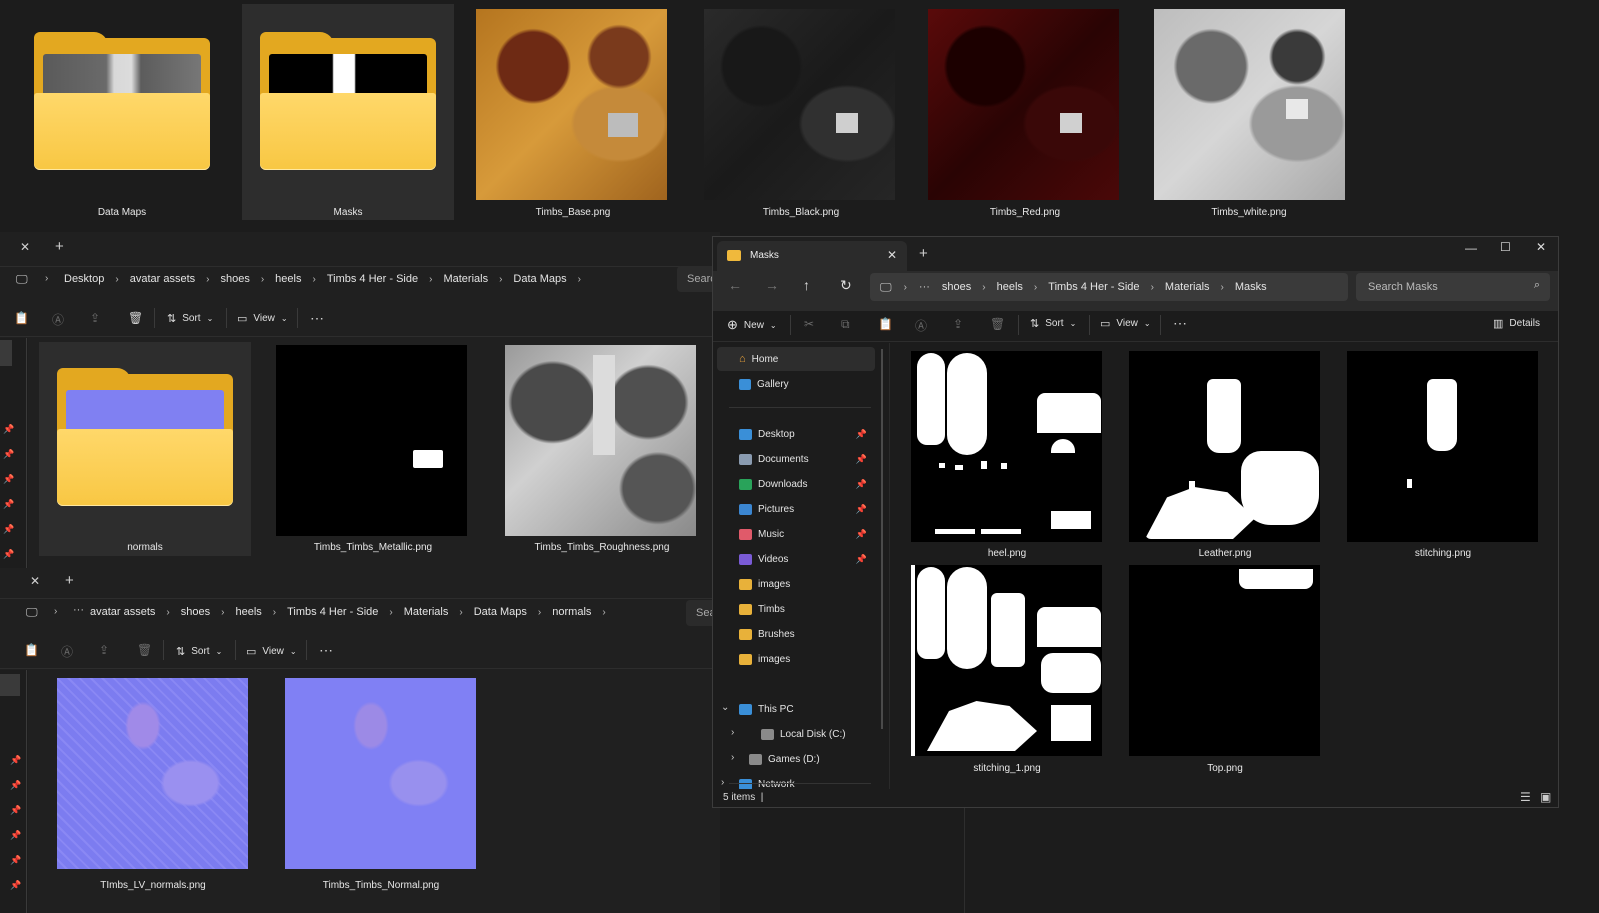 Image resolution: width=1599 pixels, height=913 pixels. What do you see at coordinates (1545, 797) in the screenshot?
I see `large-icons-view-icon: ▣` at bounding box center [1545, 797].